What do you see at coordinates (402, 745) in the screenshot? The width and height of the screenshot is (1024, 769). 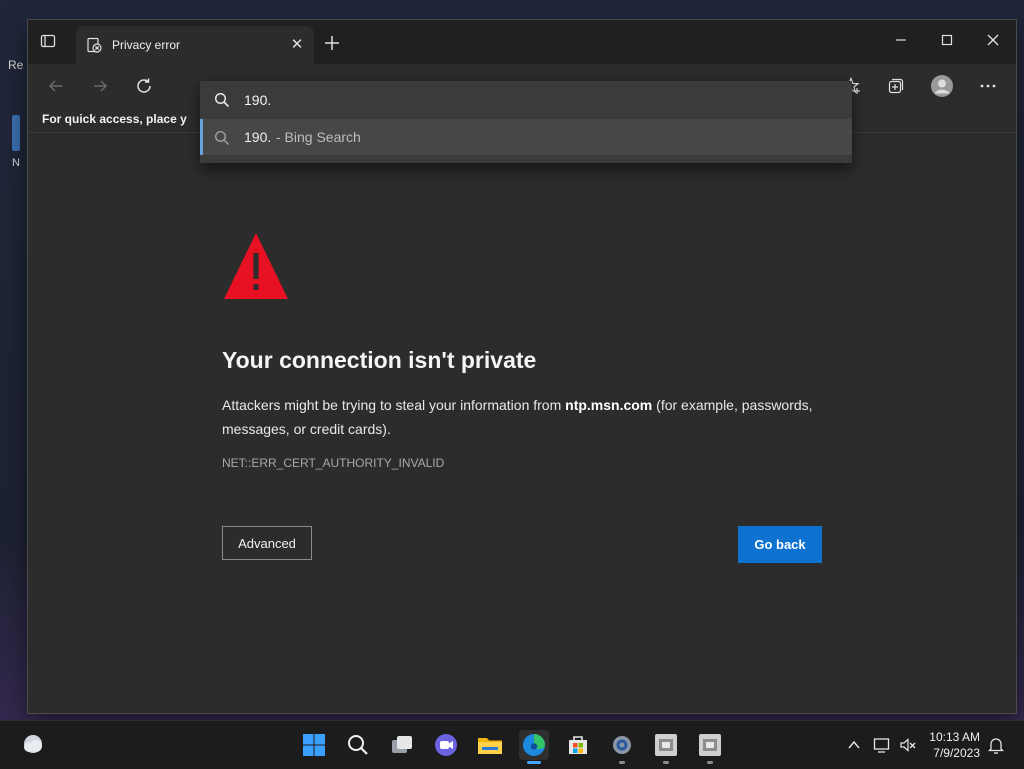 I see `task-view-icon` at bounding box center [402, 745].